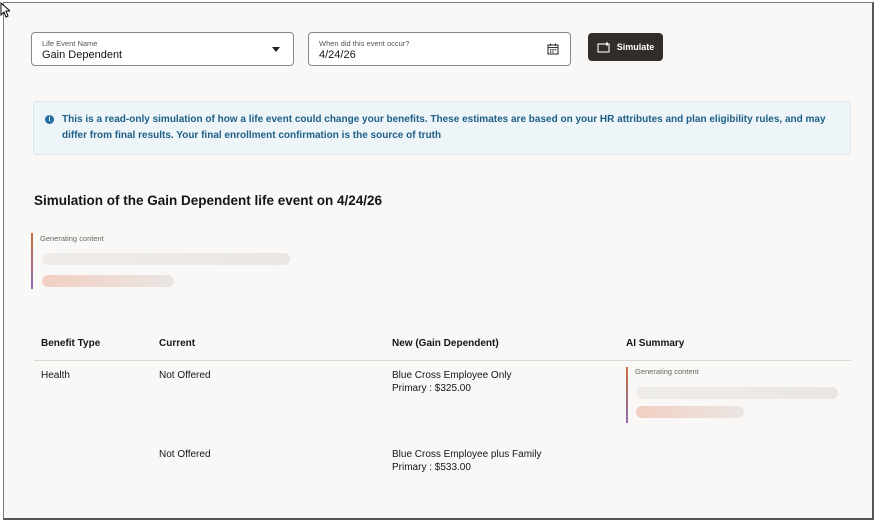 The height and width of the screenshot is (523, 877). Describe the element at coordinates (635, 47) in the screenshot. I see `simulate-label: Simulate` at that location.